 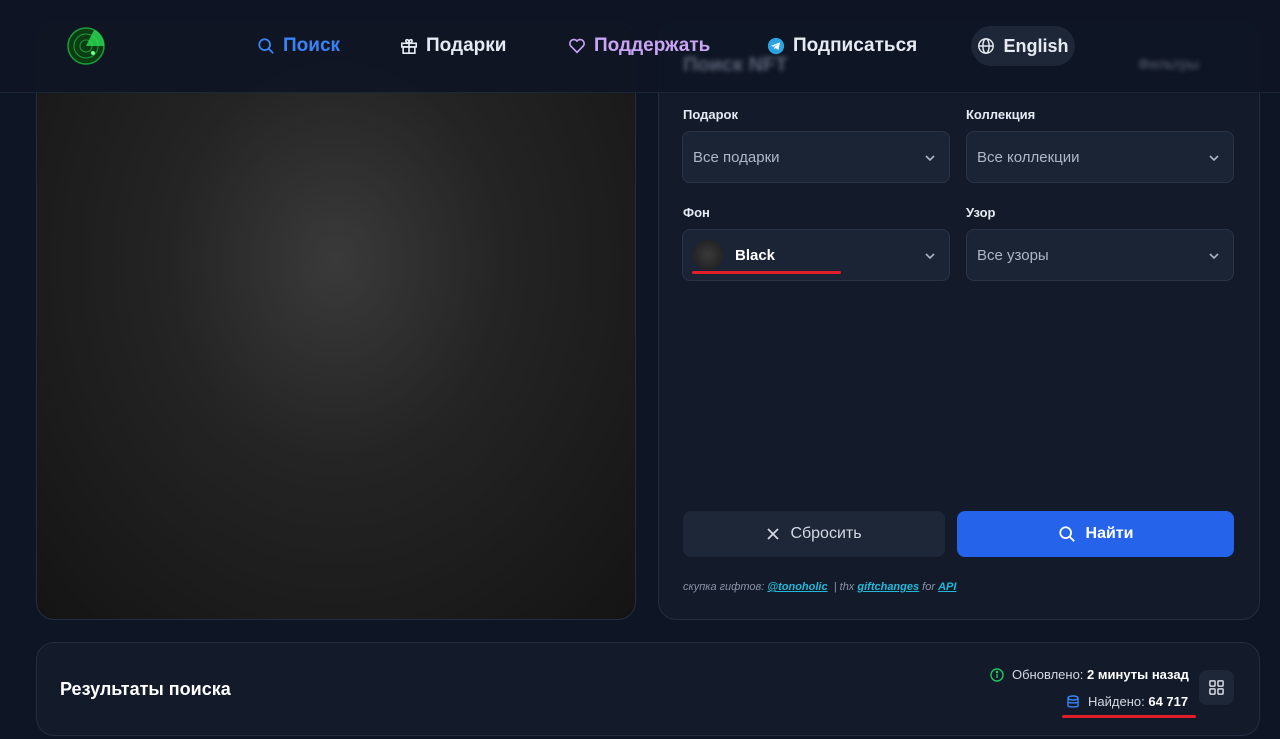 What do you see at coordinates (1100, 255) in the screenshot?
I see `pattern-select: Все узоры` at bounding box center [1100, 255].